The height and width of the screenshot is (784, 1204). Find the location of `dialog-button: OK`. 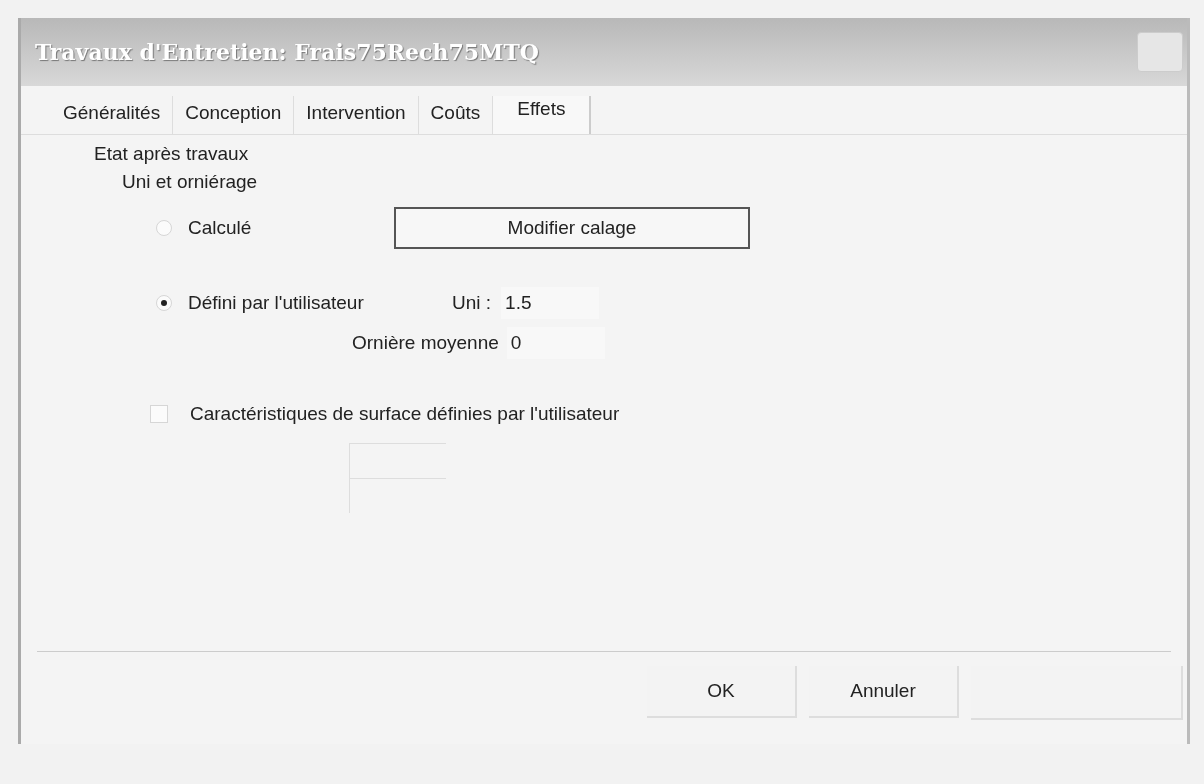

dialog-button: OK is located at coordinates (722, 692).